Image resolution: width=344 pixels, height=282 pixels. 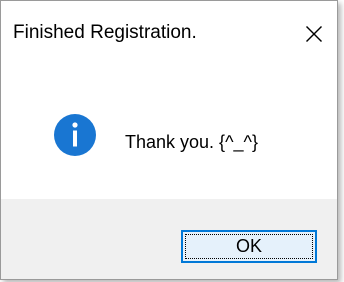 I want to click on ok-button: OK, so click(x=249, y=246).